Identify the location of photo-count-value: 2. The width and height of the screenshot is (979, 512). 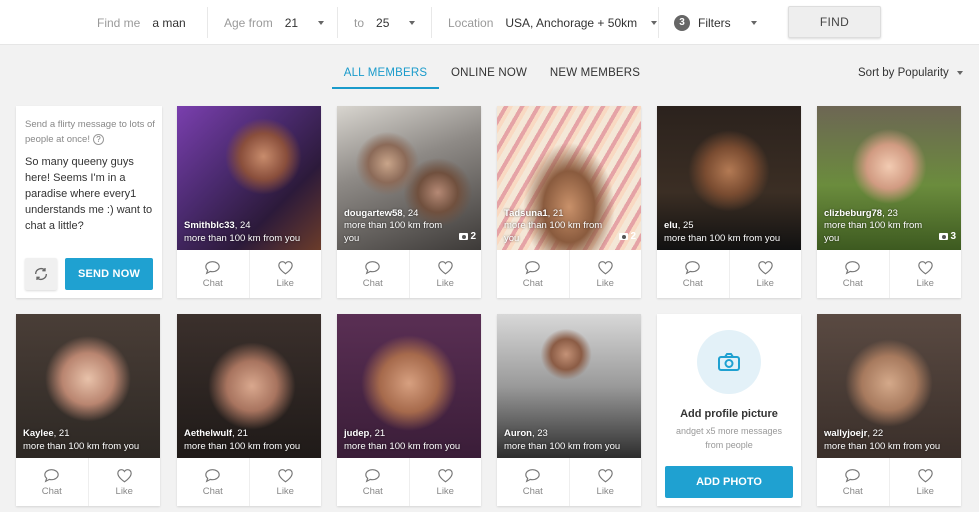
(633, 236).